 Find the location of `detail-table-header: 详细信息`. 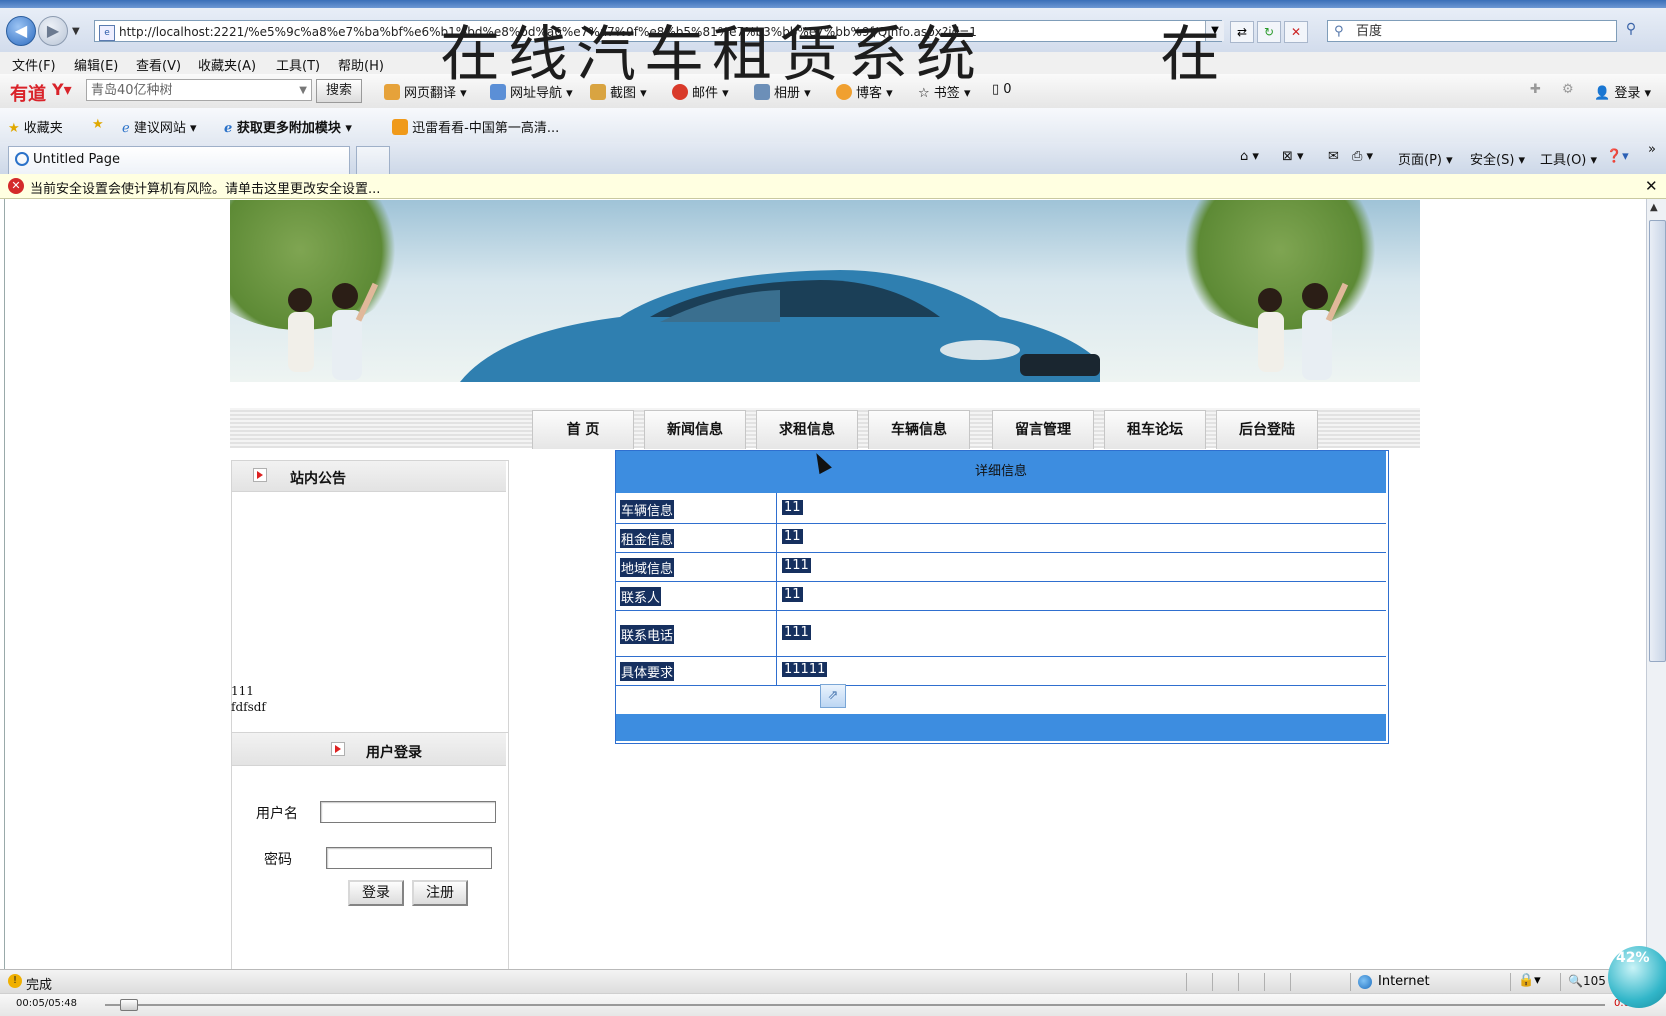

detail-table-header: 详细信息 is located at coordinates (1001, 472).